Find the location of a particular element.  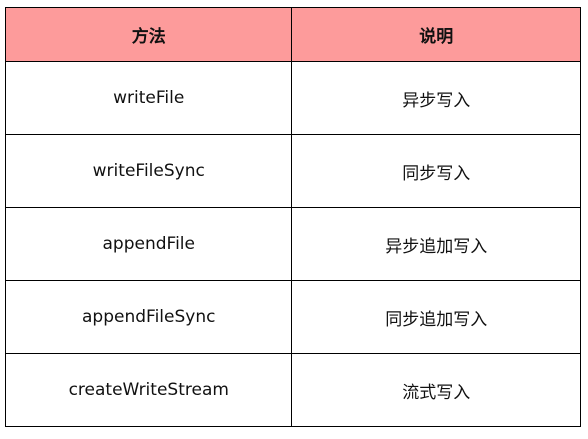

description-cell: 流式写入 is located at coordinates (436, 390).